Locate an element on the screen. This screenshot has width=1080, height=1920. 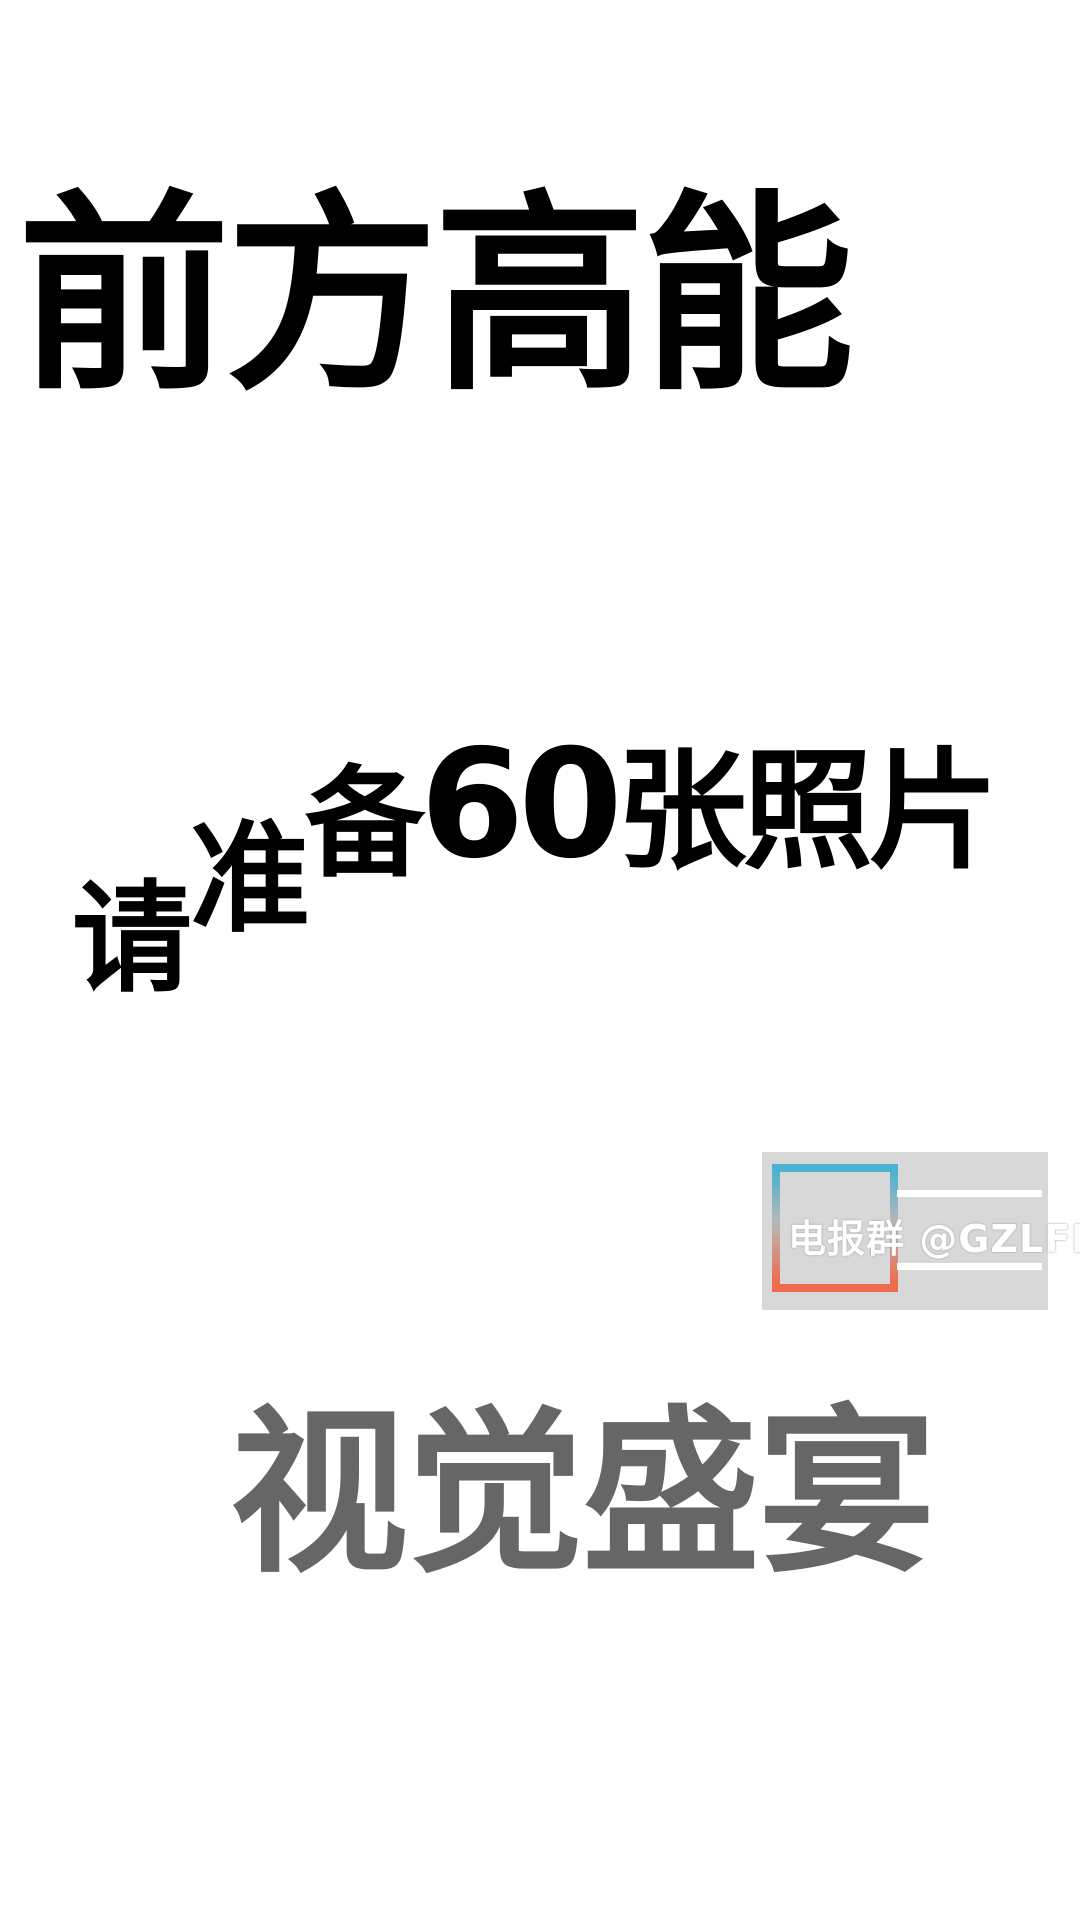
stair-word-1: 请 is located at coordinates (132, 939).